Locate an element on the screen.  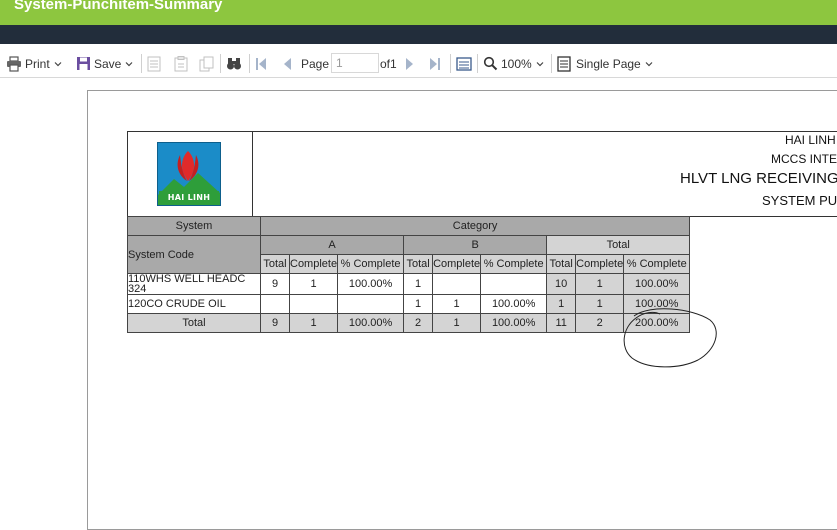
clipboard-icon is located at coordinates (181, 63).